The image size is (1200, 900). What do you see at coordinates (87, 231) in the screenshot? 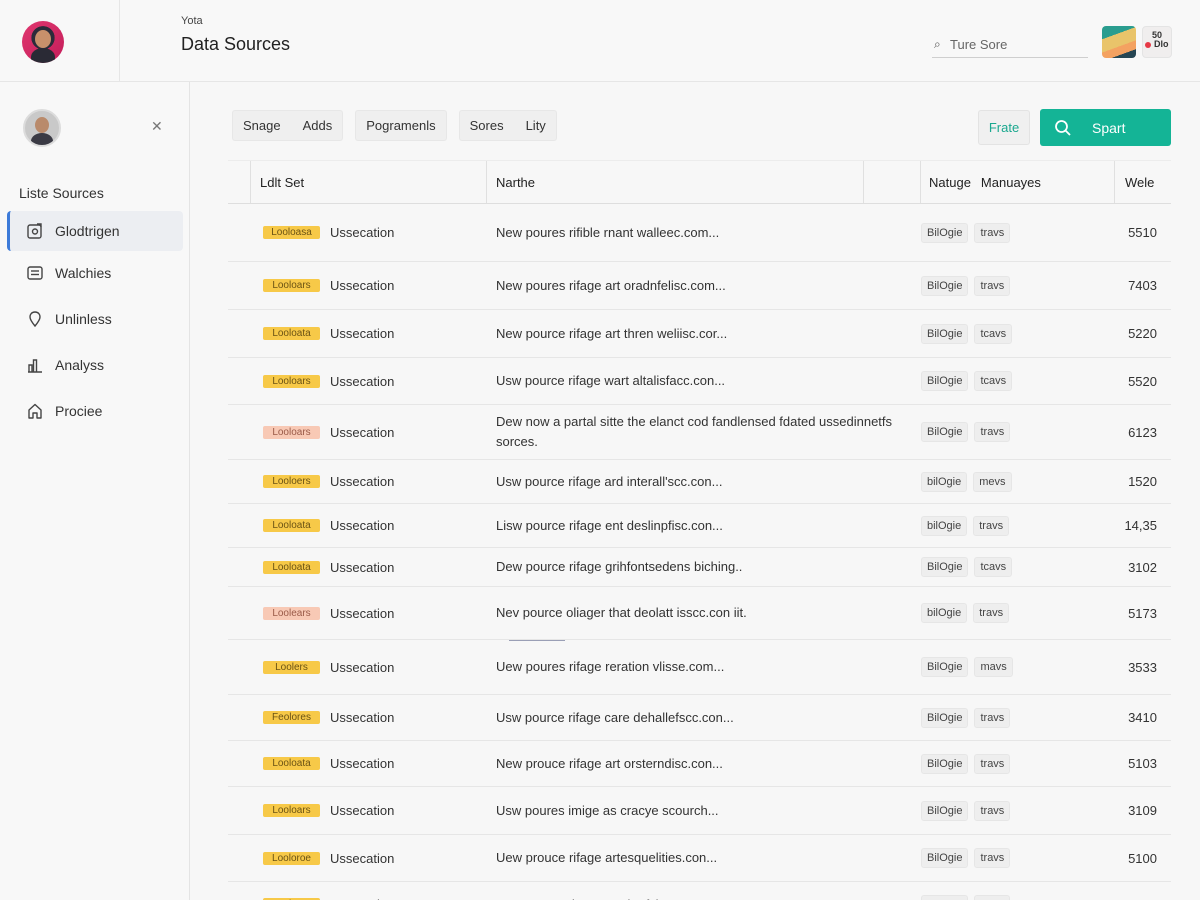
I see `sidebar-item-label: Glodtrigen` at bounding box center [87, 231].